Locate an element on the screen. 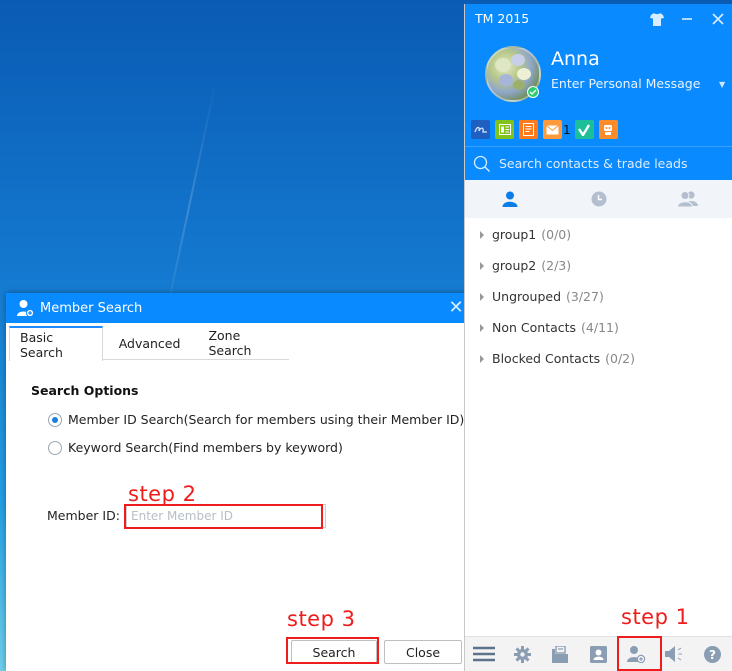  help-icon: ? is located at coordinates (712, 654).